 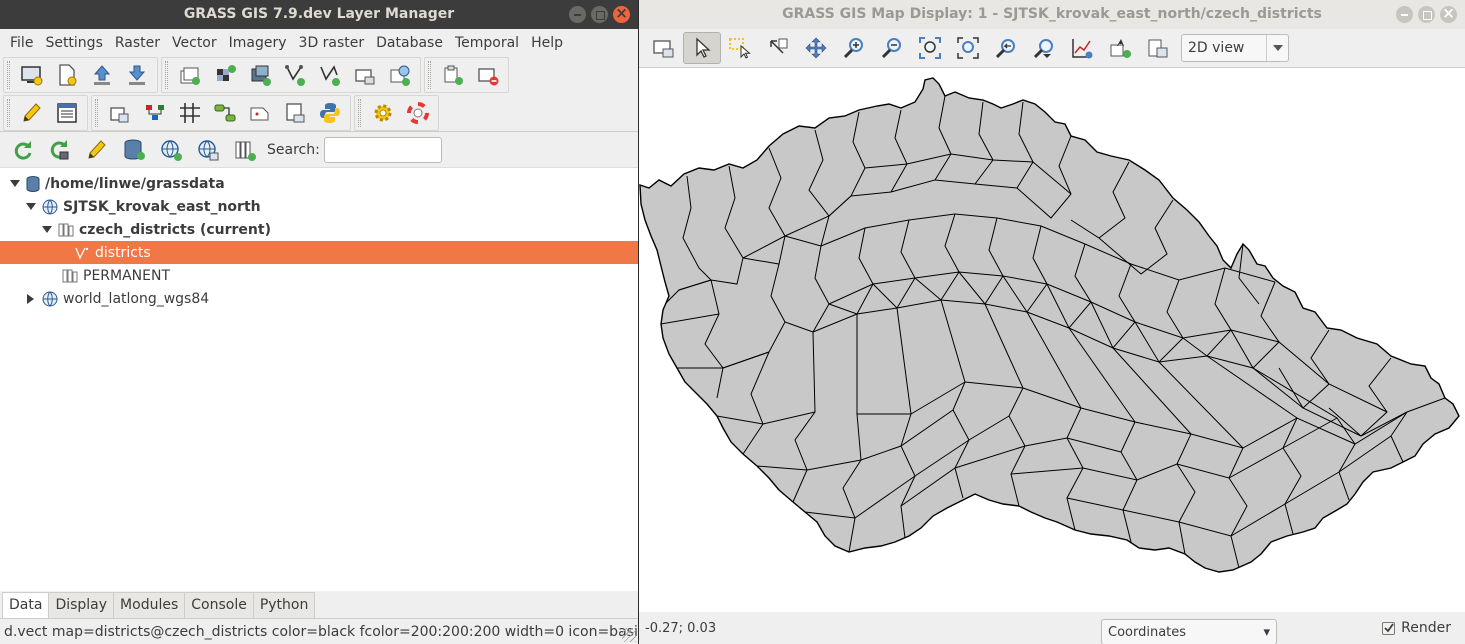 What do you see at coordinates (382, 149) in the screenshot?
I see `search-input` at bounding box center [382, 149].